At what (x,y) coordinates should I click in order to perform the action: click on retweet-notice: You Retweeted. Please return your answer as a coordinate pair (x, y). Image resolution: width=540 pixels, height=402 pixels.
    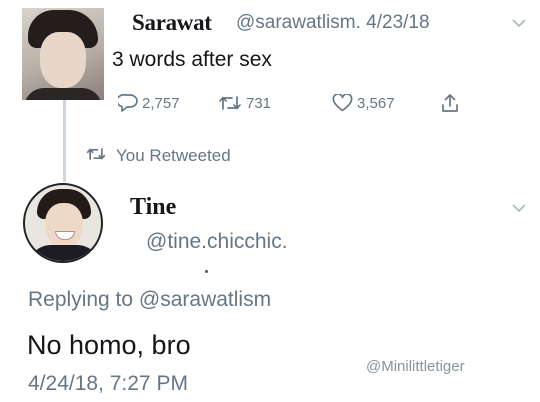
    Looking at the image, I should click on (158, 156).